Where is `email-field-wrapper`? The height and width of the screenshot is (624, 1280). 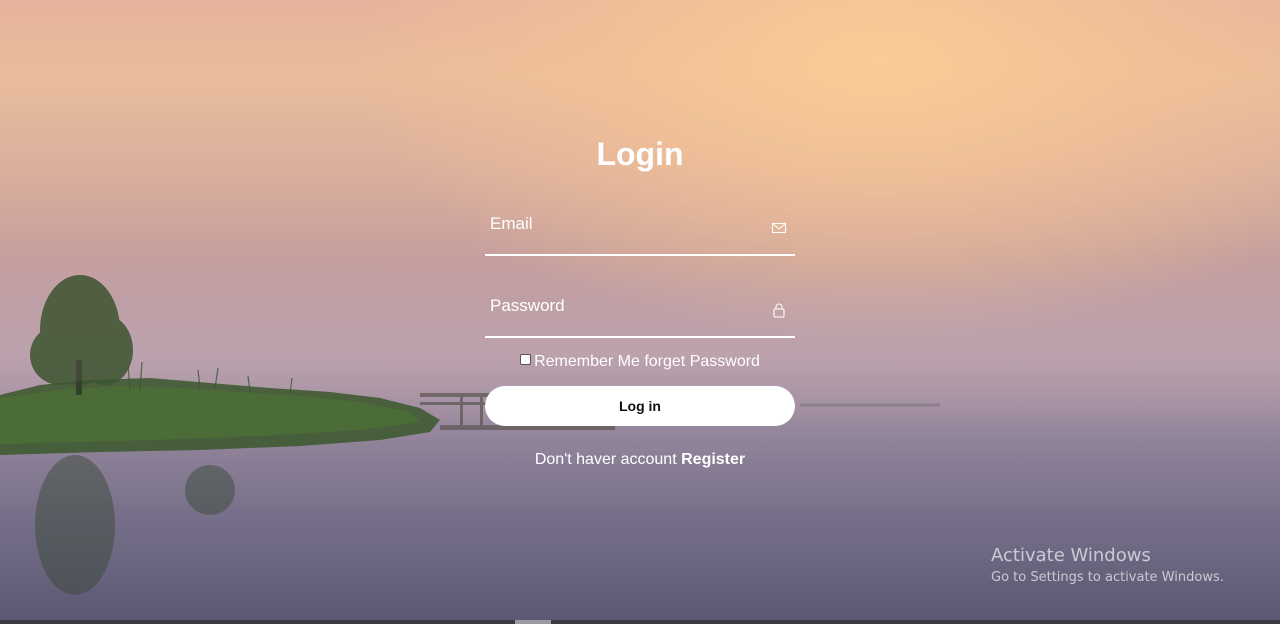 email-field-wrapper is located at coordinates (640, 233).